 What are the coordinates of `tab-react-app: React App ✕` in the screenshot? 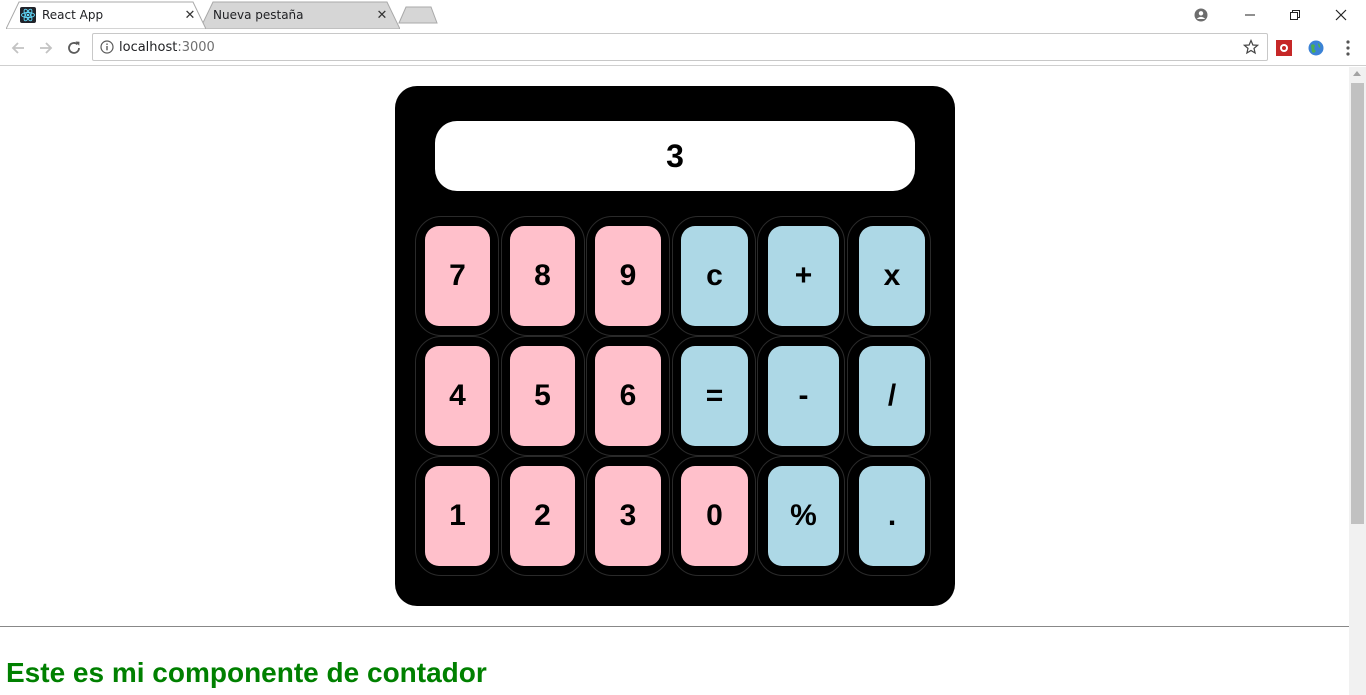 It's located at (106, 15).